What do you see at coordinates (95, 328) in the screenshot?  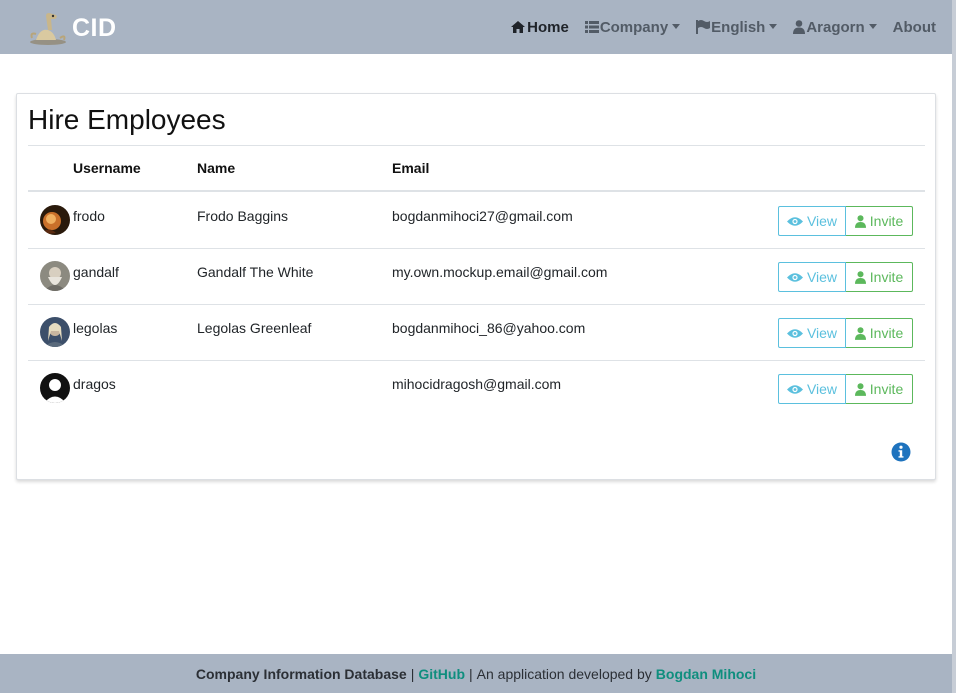 I see `username-cell: legolas` at bounding box center [95, 328].